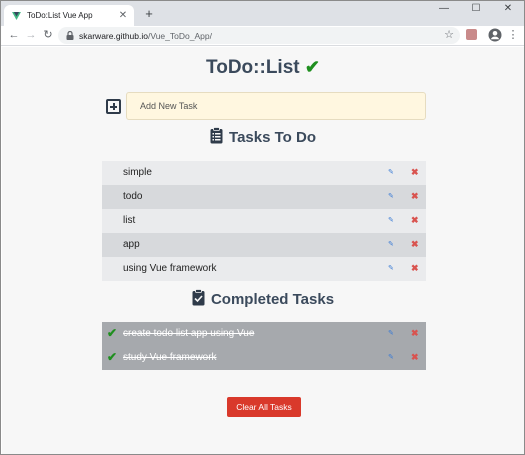 Image resolution: width=525 pixels, height=455 pixels. What do you see at coordinates (149, 14) in the screenshot?
I see `new-tab-button: +` at bounding box center [149, 14].